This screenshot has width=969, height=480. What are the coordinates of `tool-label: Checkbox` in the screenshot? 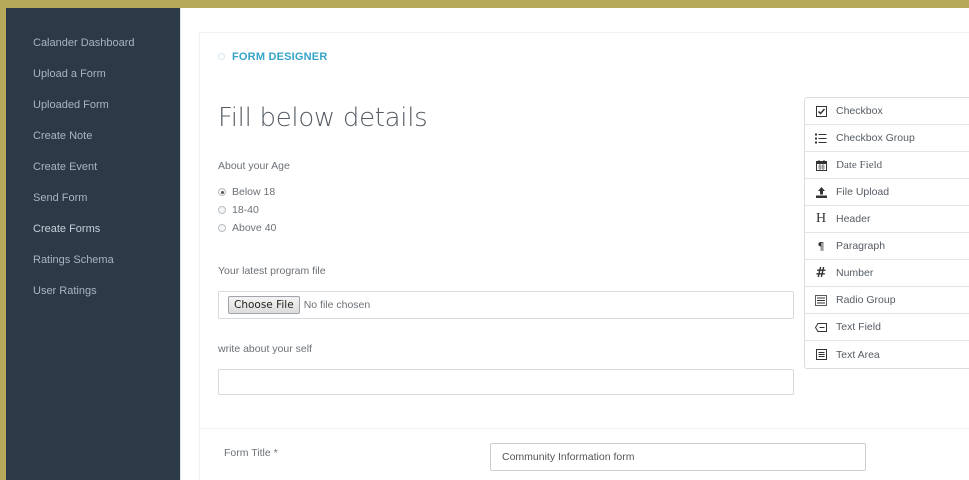 It's located at (859, 111).